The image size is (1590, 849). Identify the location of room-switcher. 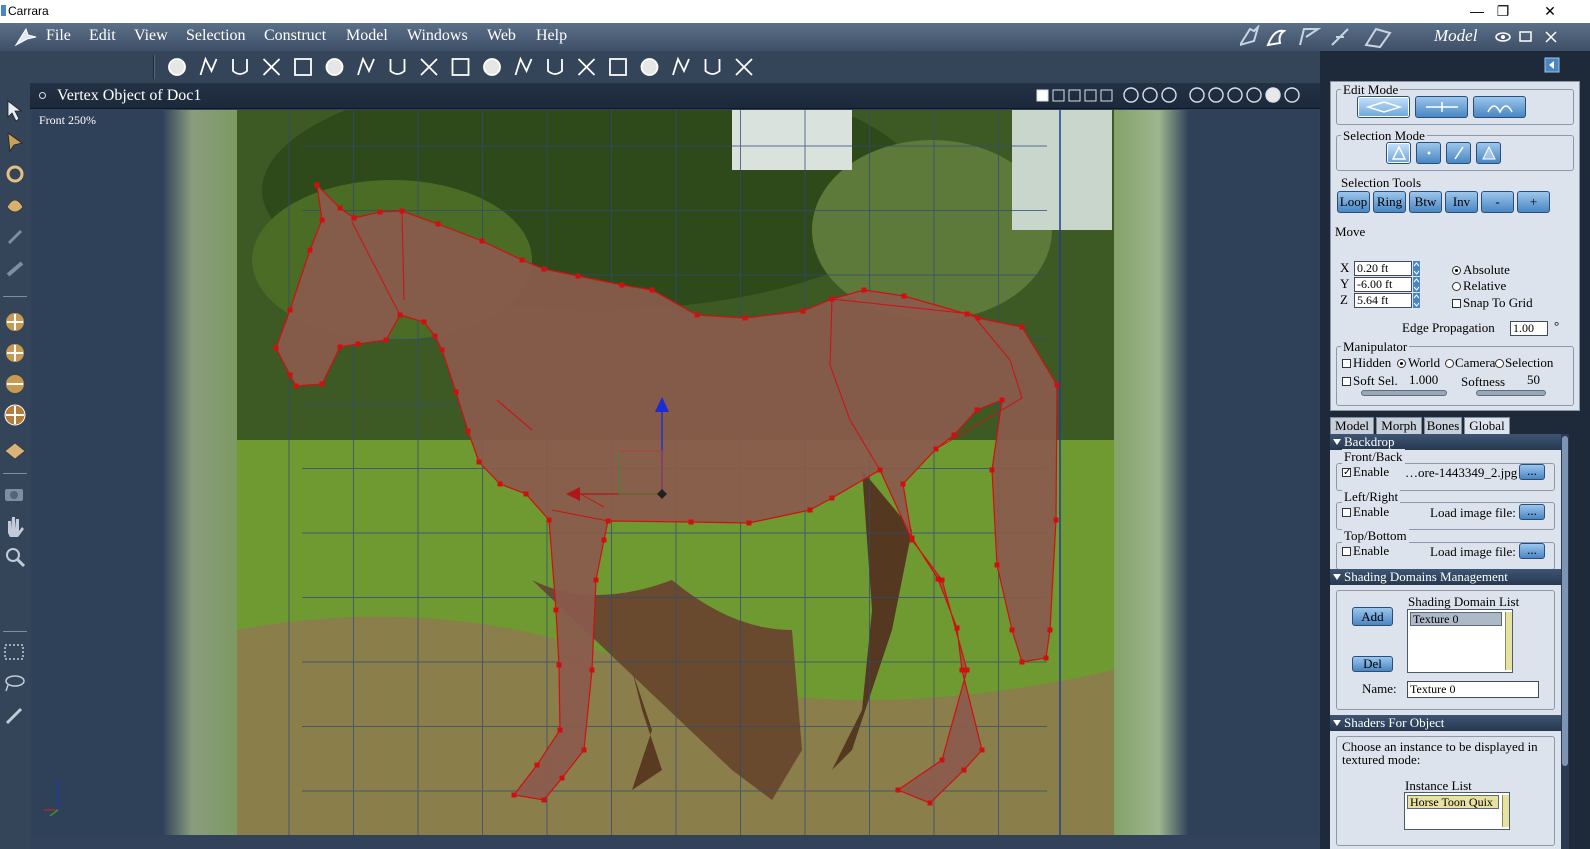
(1325, 37).